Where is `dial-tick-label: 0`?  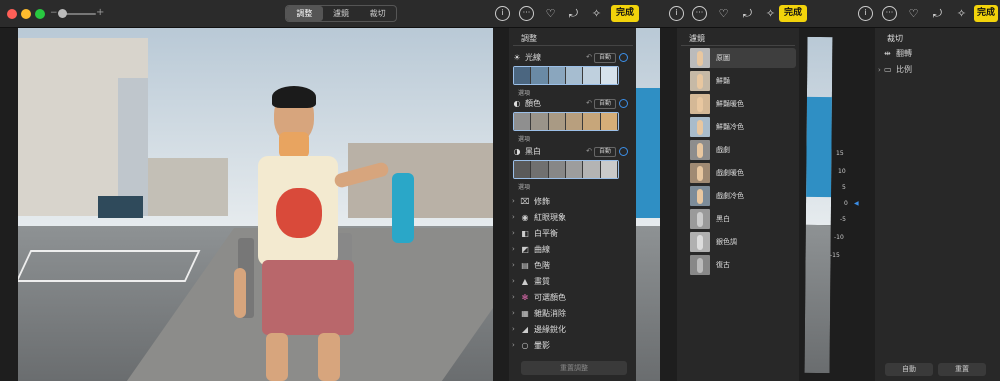
dial-tick-label: 0 is located at coordinates (846, 203).